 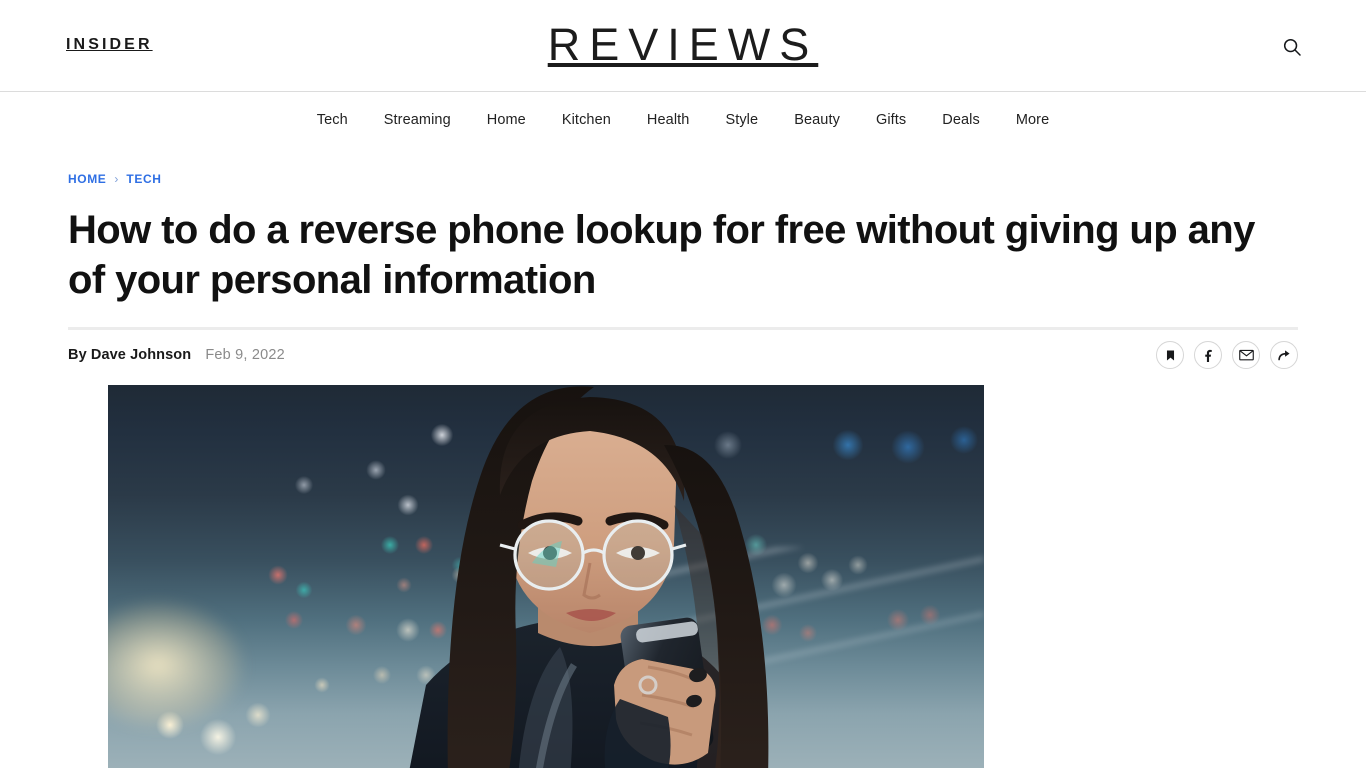 I want to click on hero-subject-figure, so click(x=589, y=577).